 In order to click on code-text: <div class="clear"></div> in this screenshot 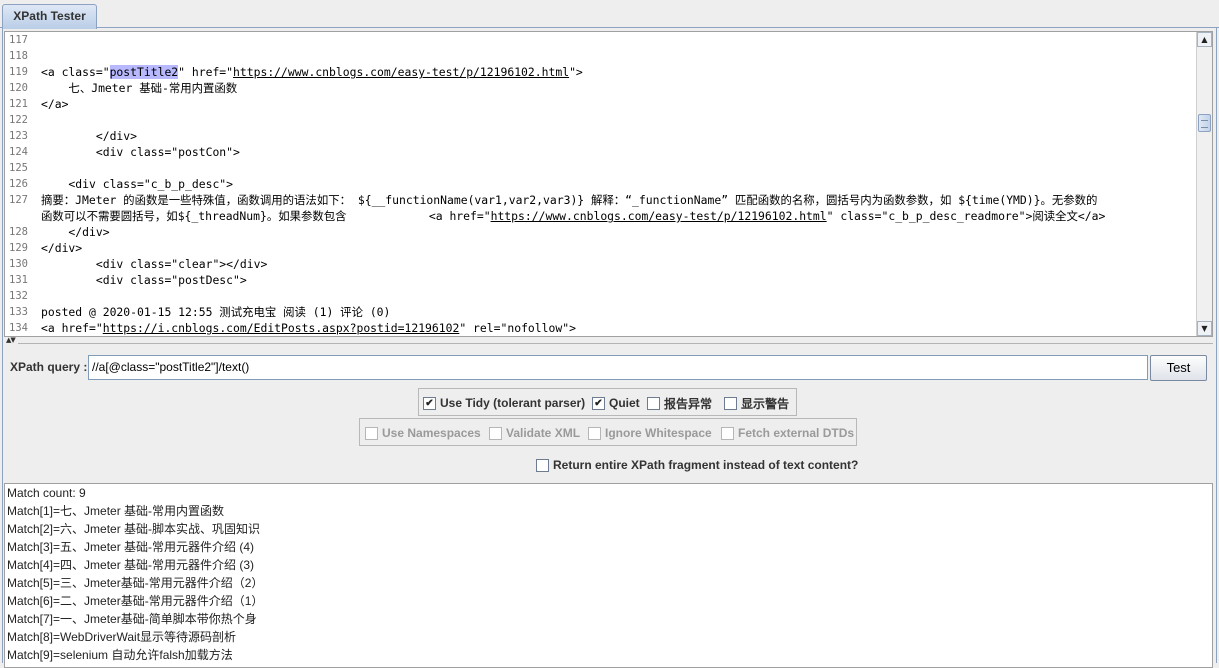, I will do `click(154, 264)`.